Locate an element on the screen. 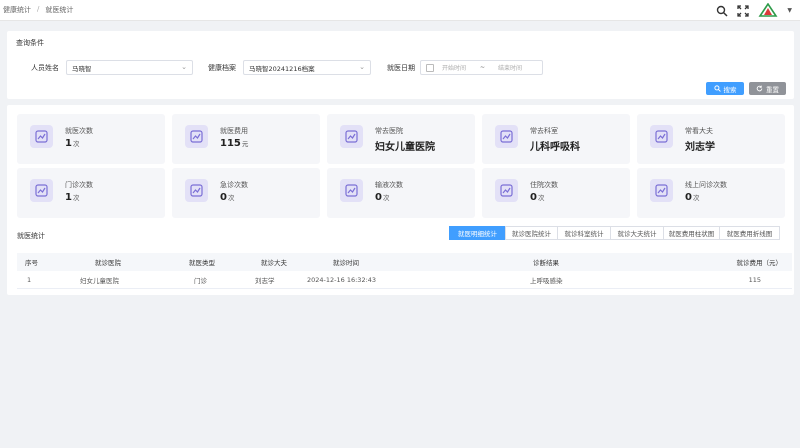  search-button: 搜索 is located at coordinates (725, 88).